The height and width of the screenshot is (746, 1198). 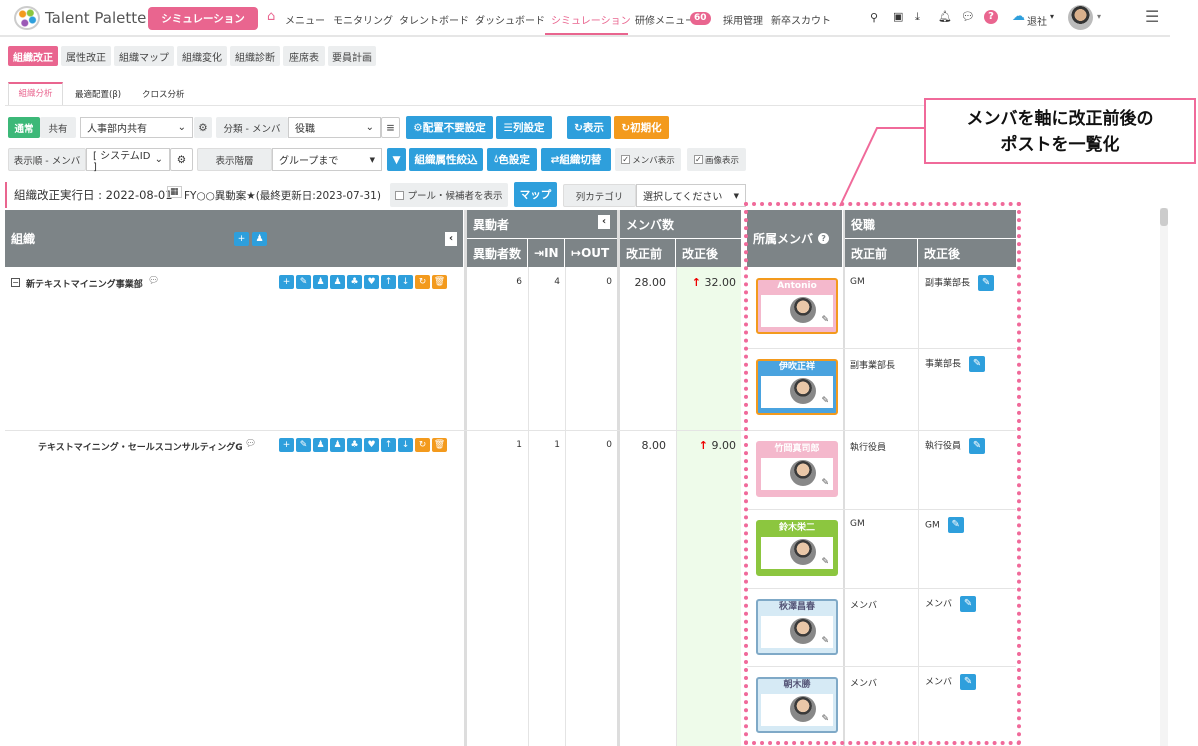 I want to click on subtab-org-diagnosis: 組織診断, so click(x=255, y=56).